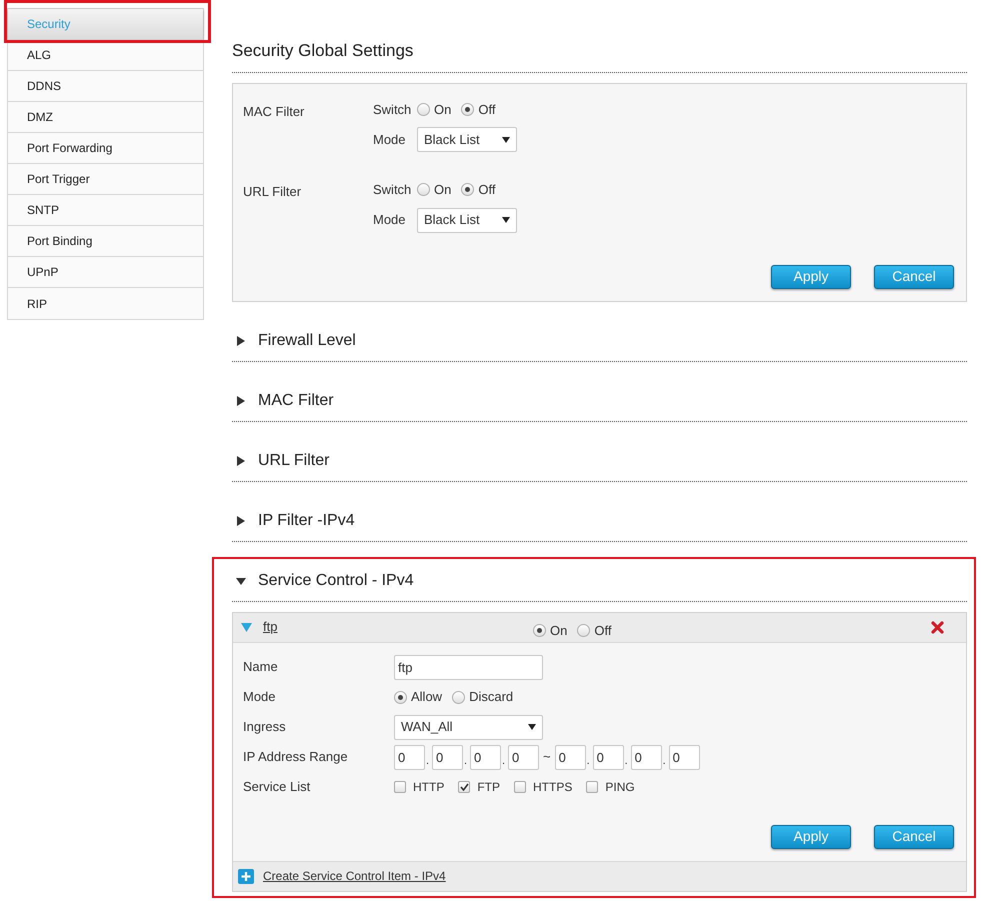 This screenshot has height=901, width=981. Describe the element at coordinates (354, 876) in the screenshot. I see `create-item-link: Create Service Control Item - IPv4` at that location.